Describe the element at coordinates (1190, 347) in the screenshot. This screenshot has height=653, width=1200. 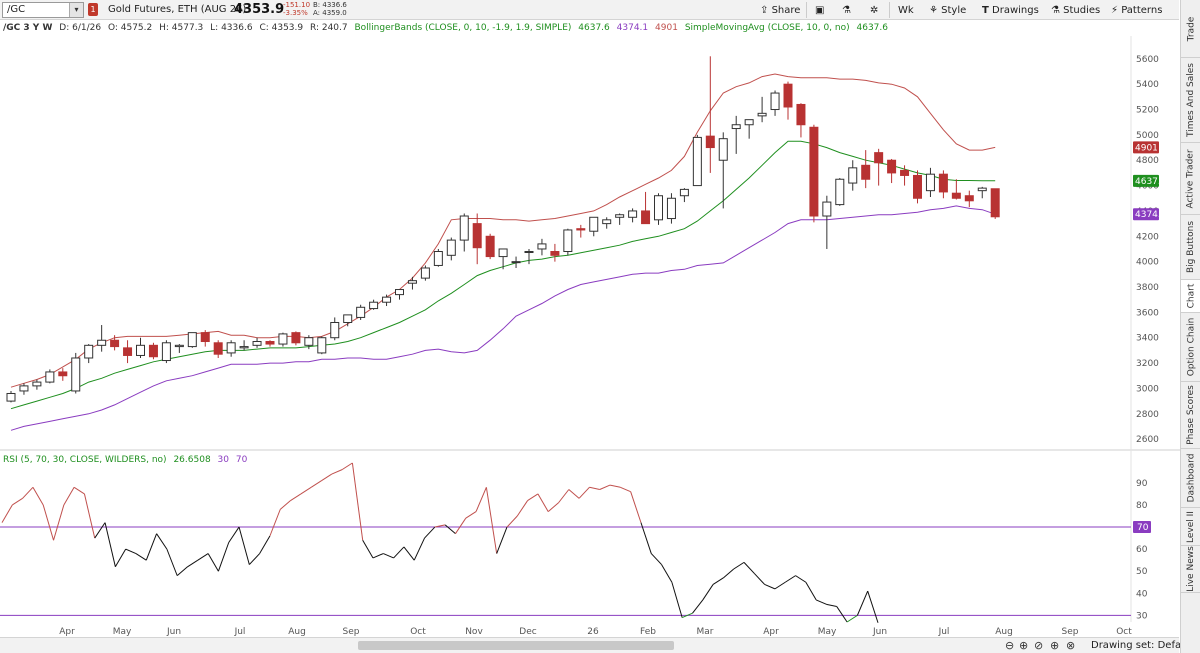
I see `side-tab-option-chain: Option Chain` at that location.